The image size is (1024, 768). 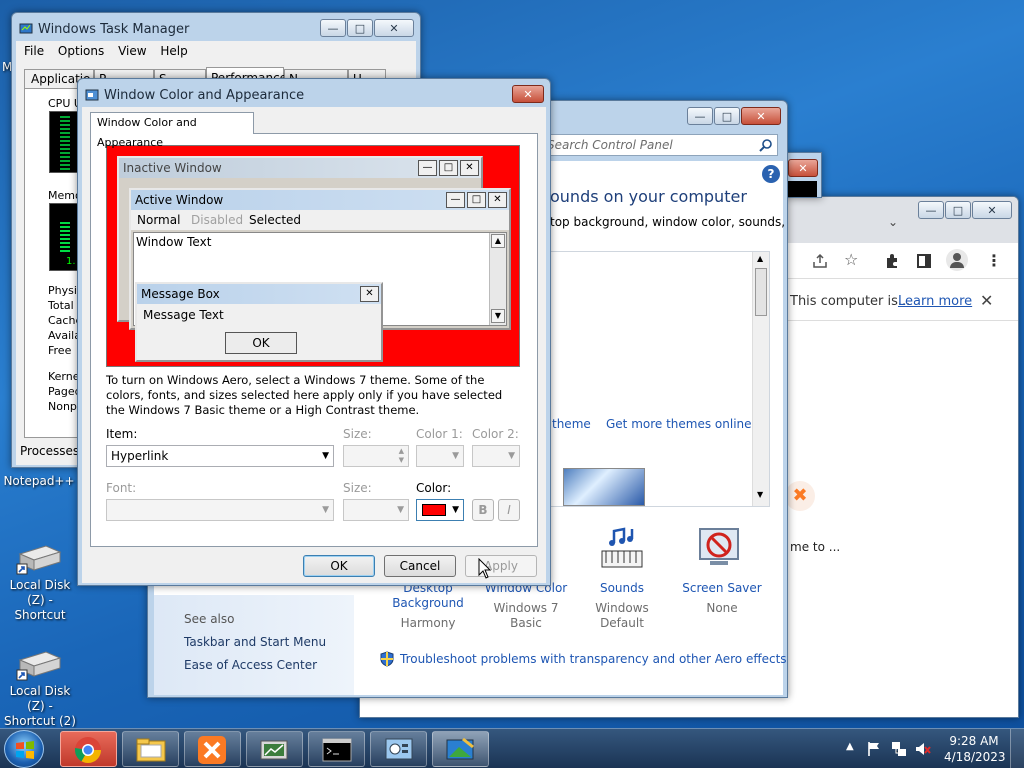 What do you see at coordinates (874, 749) in the screenshot?
I see `action-center-flag-icon` at bounding box center [874, 749].